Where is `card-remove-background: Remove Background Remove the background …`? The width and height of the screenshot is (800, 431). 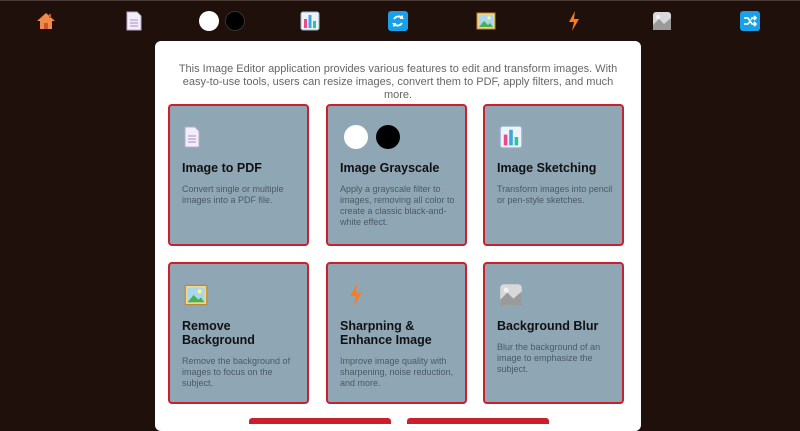
card-remove-background: Remove Background Remove the background … is located at coordinates (238, 333).